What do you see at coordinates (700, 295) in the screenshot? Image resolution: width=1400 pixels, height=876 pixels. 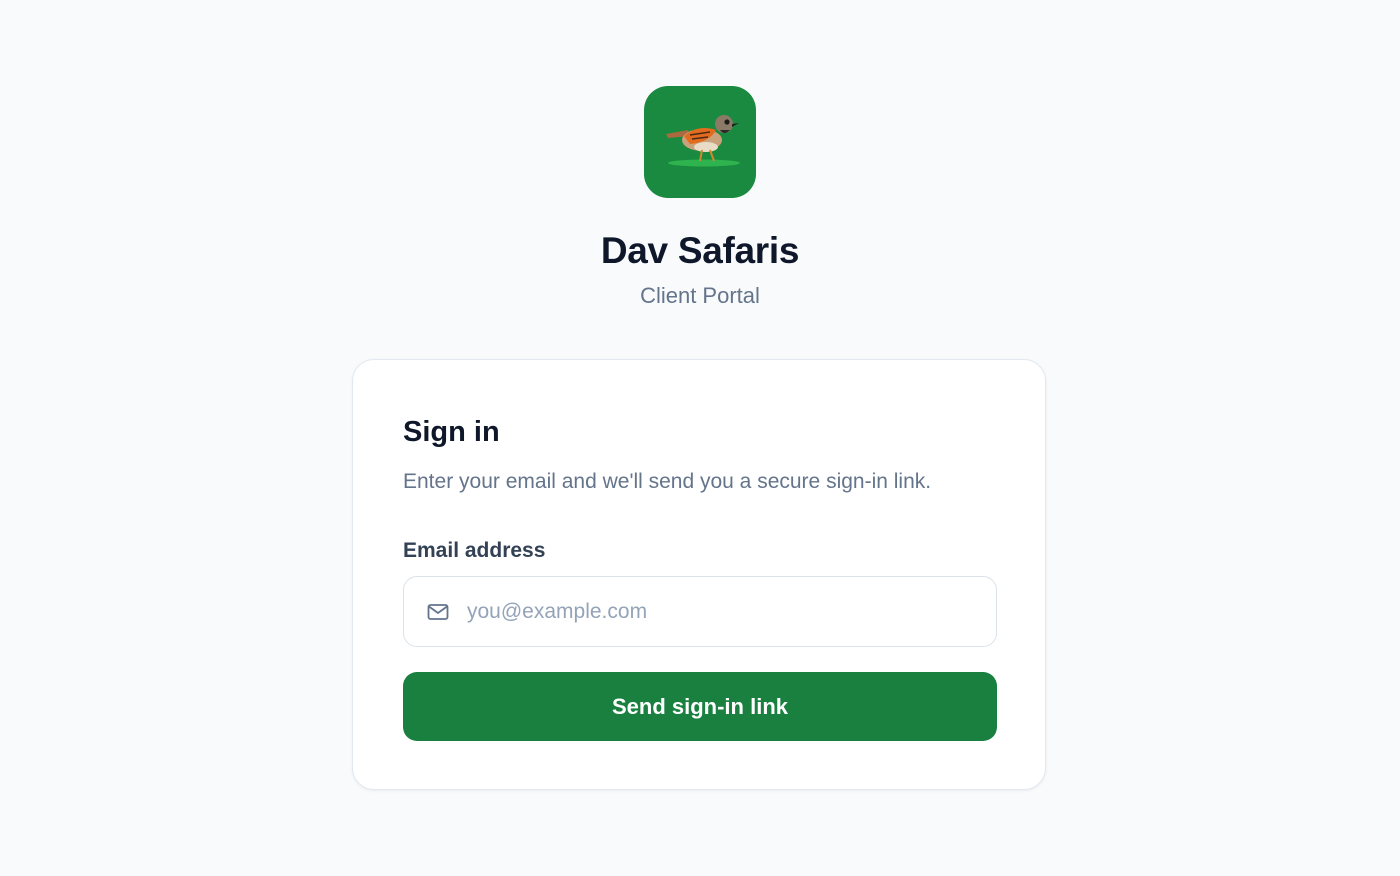 I see `app-subtitle: Client Portal` at bounding box center [700, 295].